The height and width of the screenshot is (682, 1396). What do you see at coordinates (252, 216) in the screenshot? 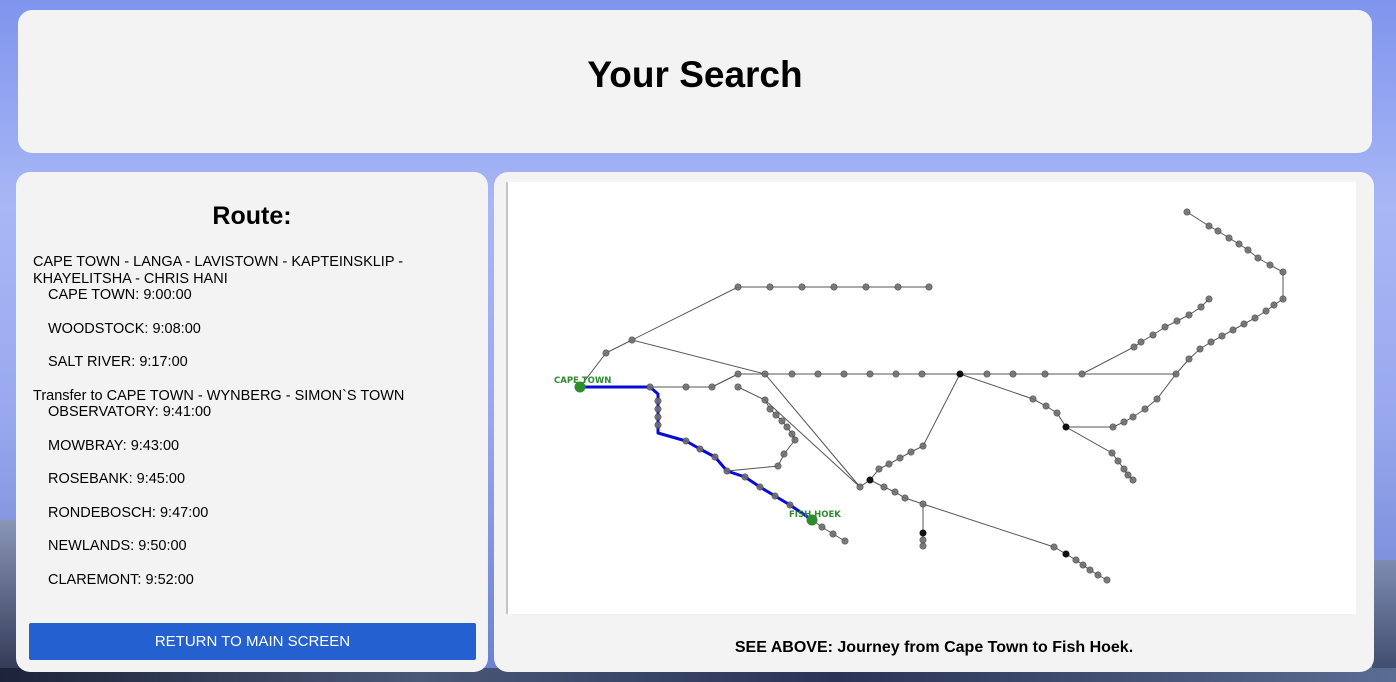
I see `route-title: Route:` at bounding box center [252, 216].